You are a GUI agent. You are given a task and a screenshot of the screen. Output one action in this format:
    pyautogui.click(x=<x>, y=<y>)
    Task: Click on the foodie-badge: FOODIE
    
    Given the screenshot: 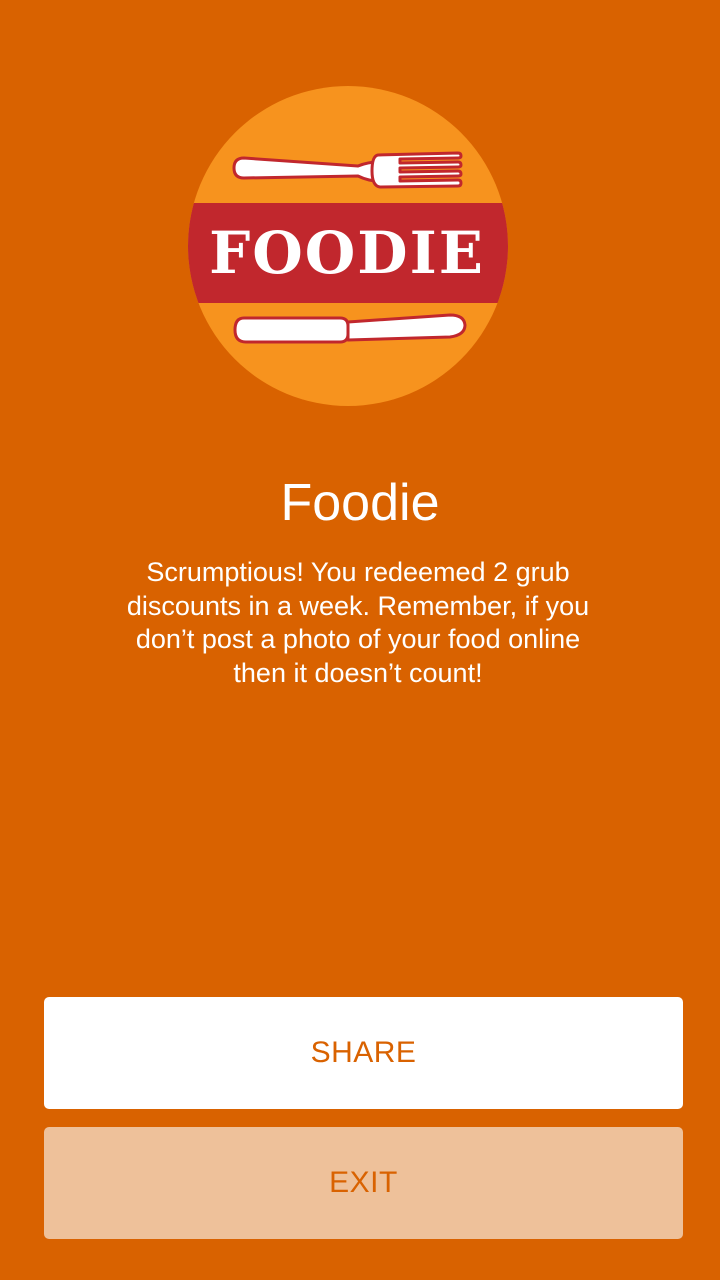 What is the action you would take?
    pyautogui.click(x=348, y=246)
    